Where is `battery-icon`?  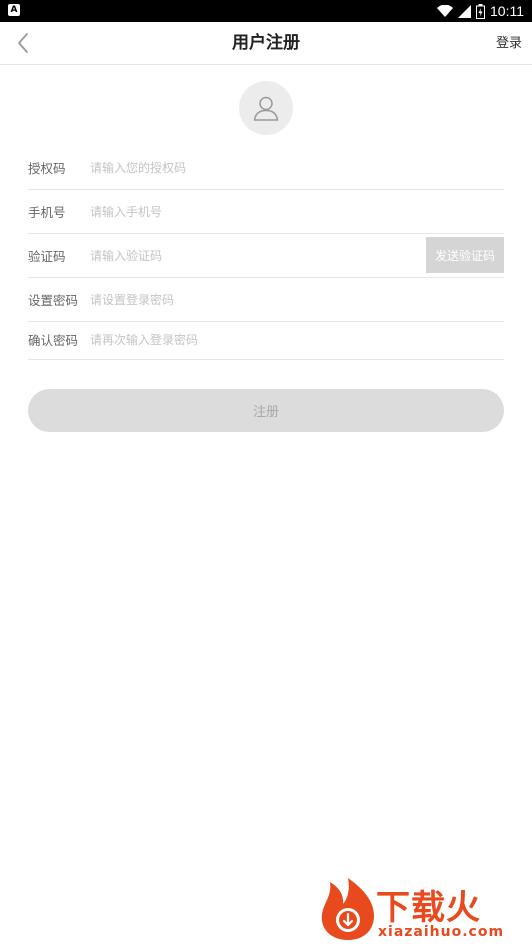
battery-icon is located at coordinates (480, 11).